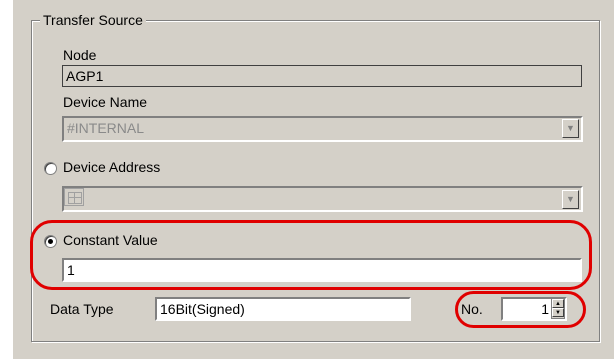 The image size is (614, 359). I want to click on no-spinner: ▲ ▼, so click(558, 308).